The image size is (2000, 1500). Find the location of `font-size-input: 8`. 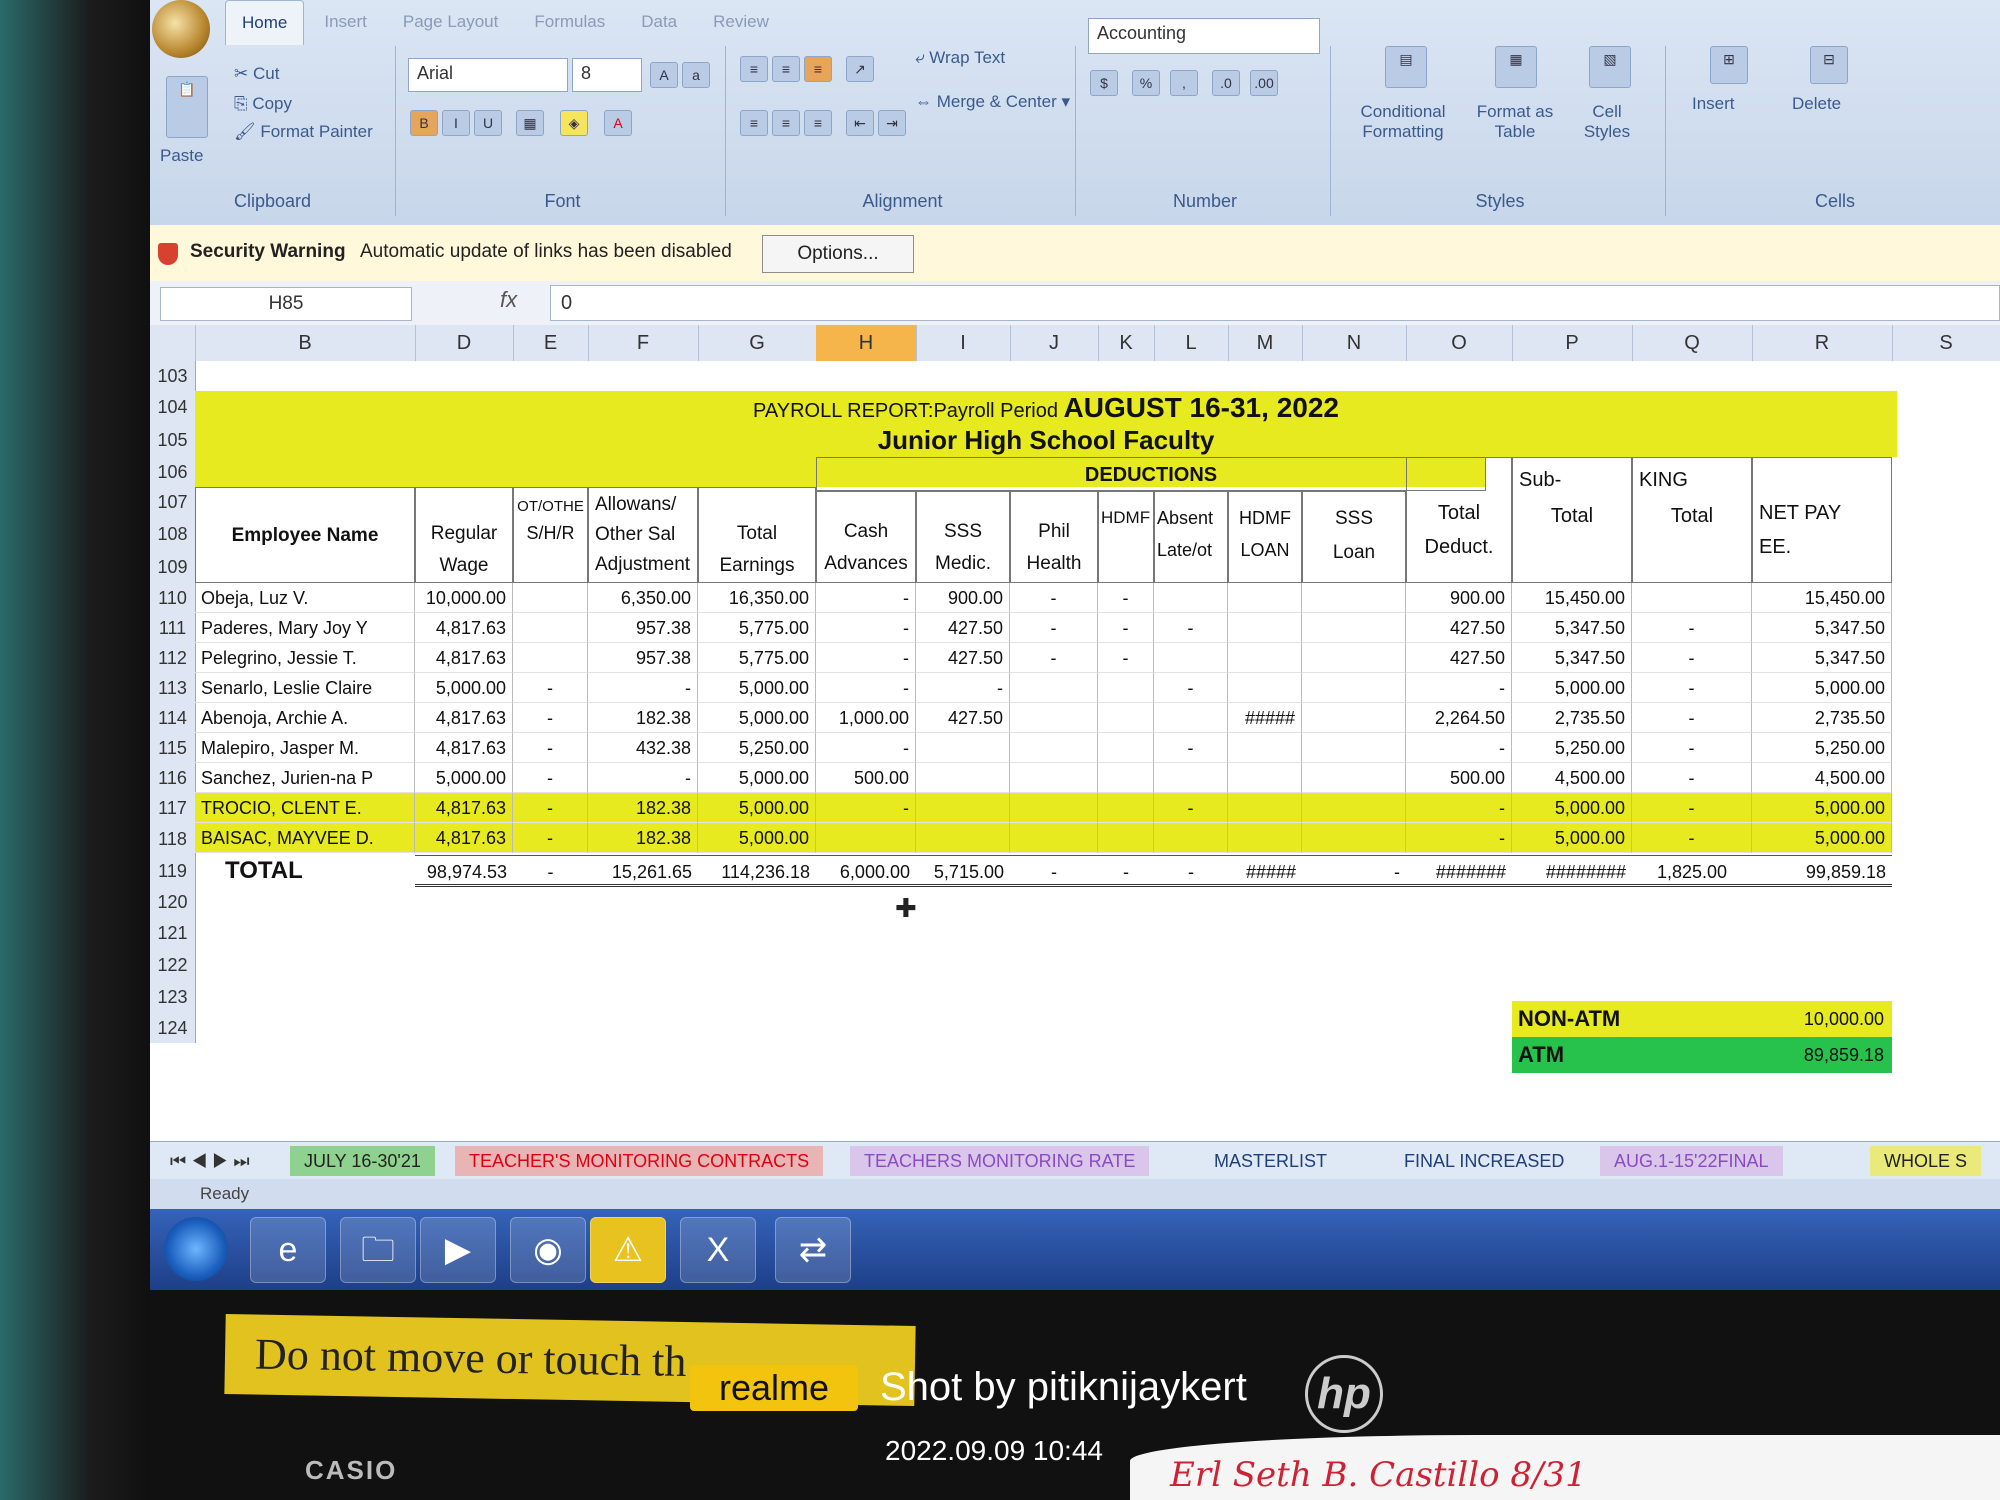

font-size-input: 8 is located at coordinates (607, 75).